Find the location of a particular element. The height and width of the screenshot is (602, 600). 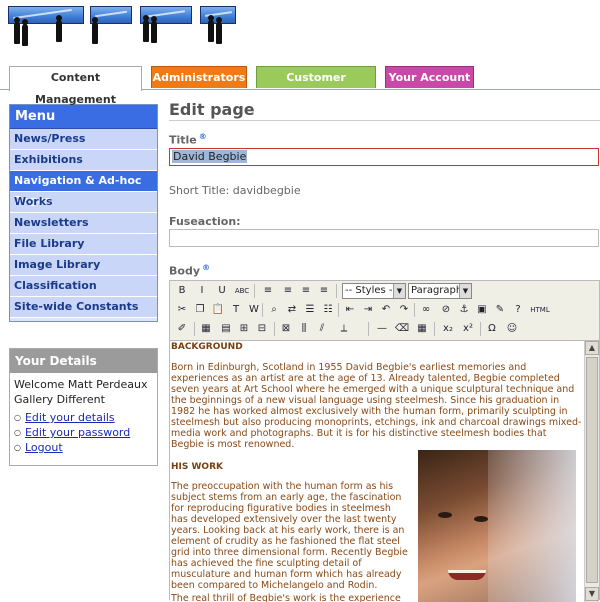

visual-aid-icon: ▦ is located at coordinates (422, 329).